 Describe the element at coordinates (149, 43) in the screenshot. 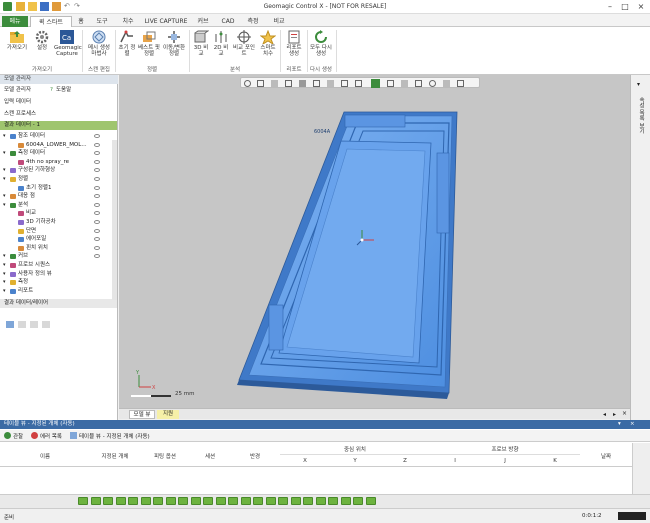

I see `best-fit-align-button: 베스트 핏 정렬` at that location.